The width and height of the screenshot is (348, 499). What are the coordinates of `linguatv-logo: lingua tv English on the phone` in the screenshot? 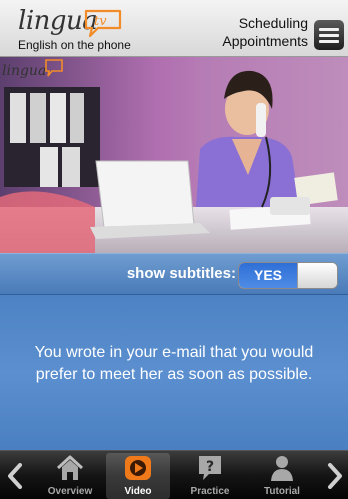 It's located at (88, 30).